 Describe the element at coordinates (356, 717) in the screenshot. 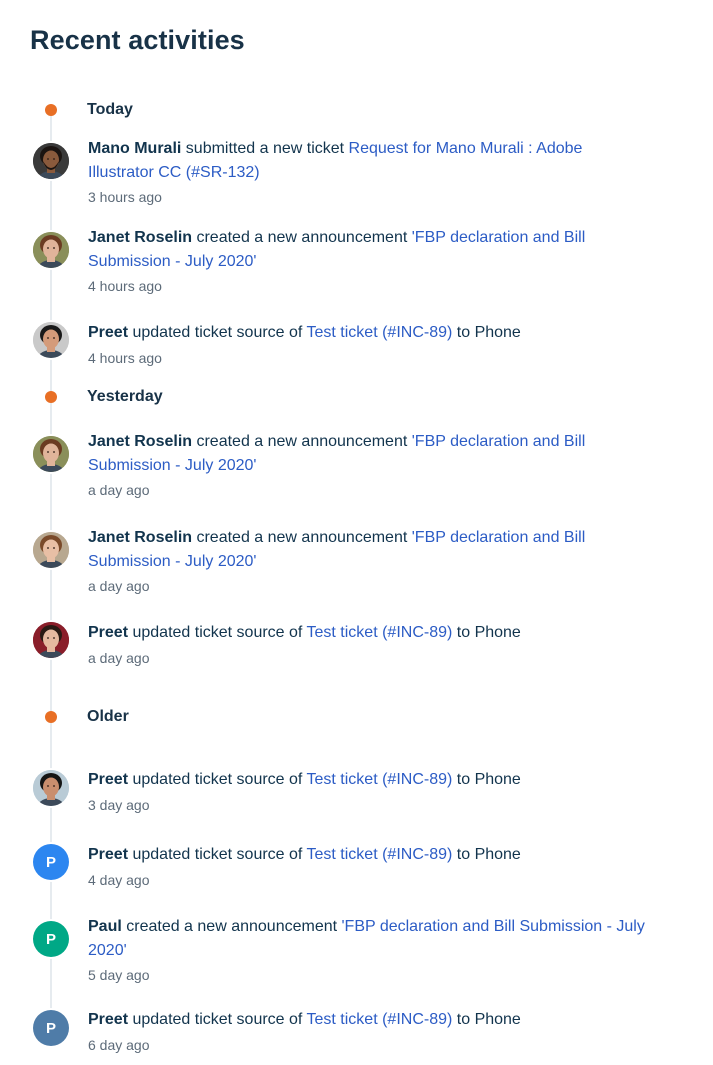

I see `group-header-older: Older` at that location.